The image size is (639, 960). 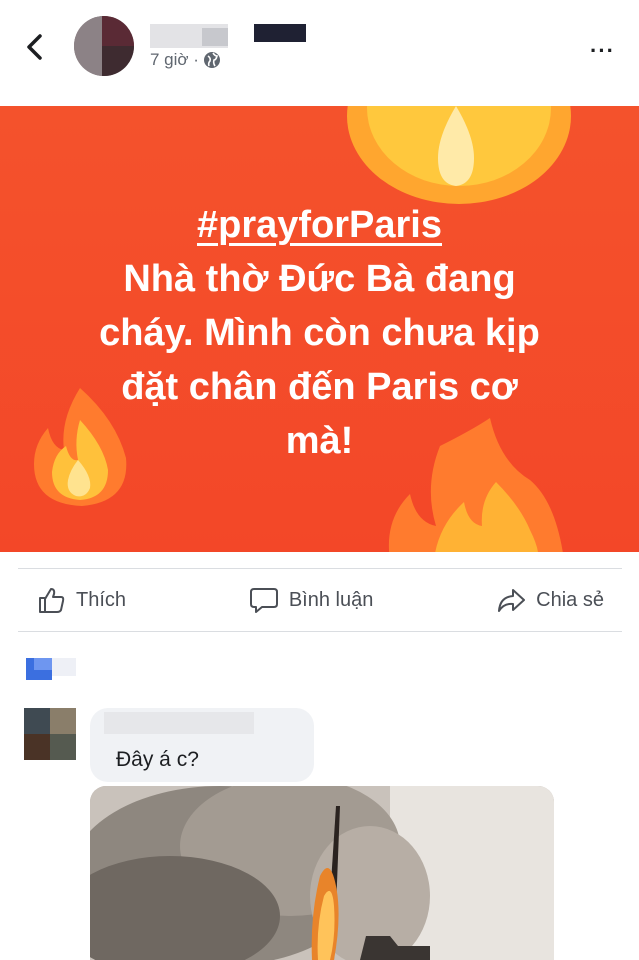 I want to click on back-button, so click(x=36, y=47).